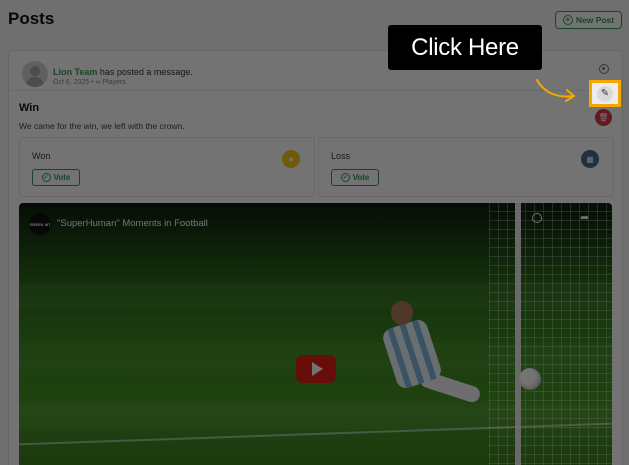  I want to click on pencil-icon: ✎, so click(605, 93).